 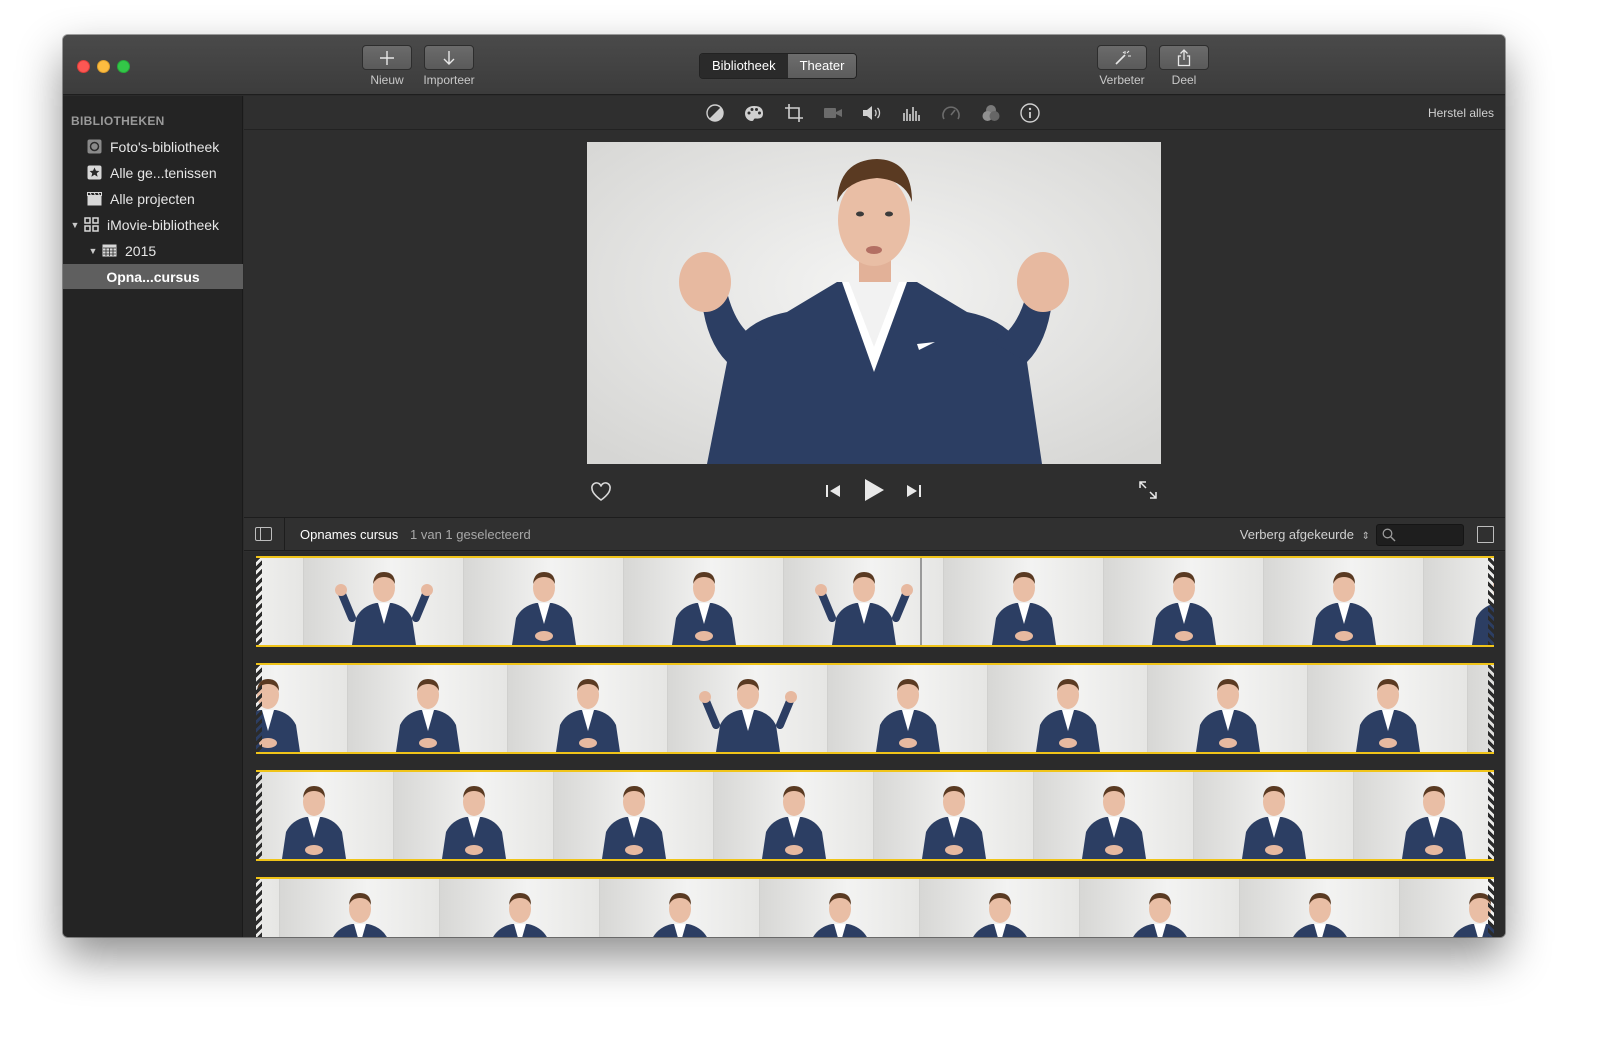 I want to click on skip-forward-button, so click(x=914, y=491).